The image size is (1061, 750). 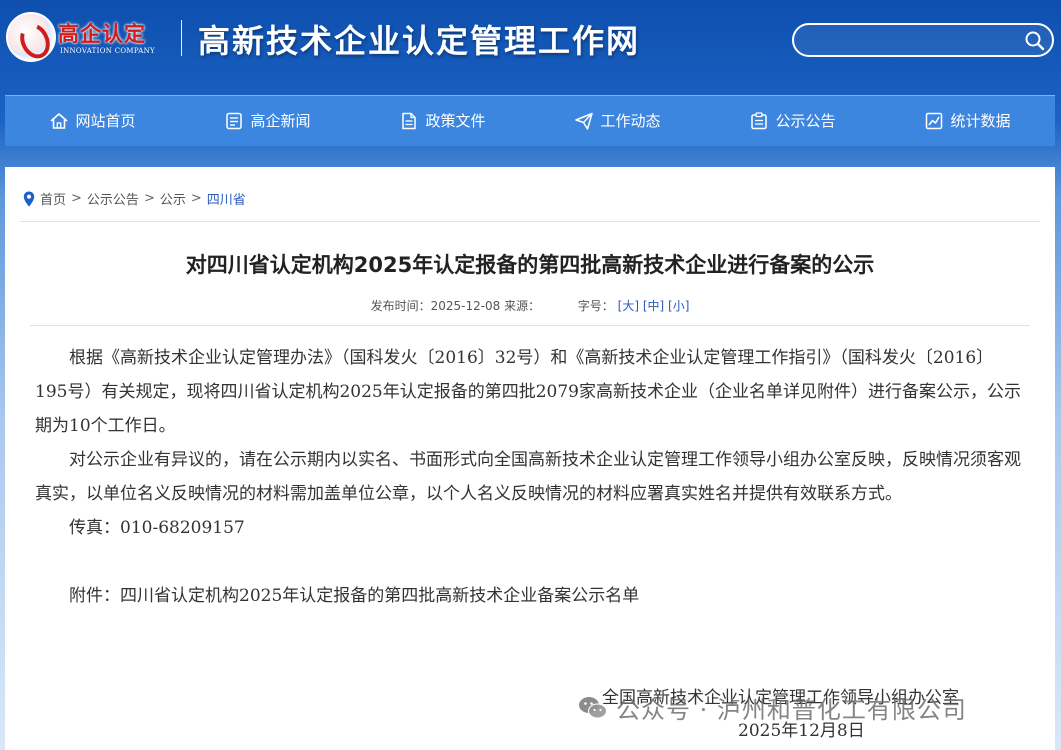 What do you see at coordinates (530, 596) in the screenshot?
I see `attachment-link: 附件：四川省认定机构2025年认定报备的第四批高新技术企业备案公示名单` at bounding box center [530, 596].